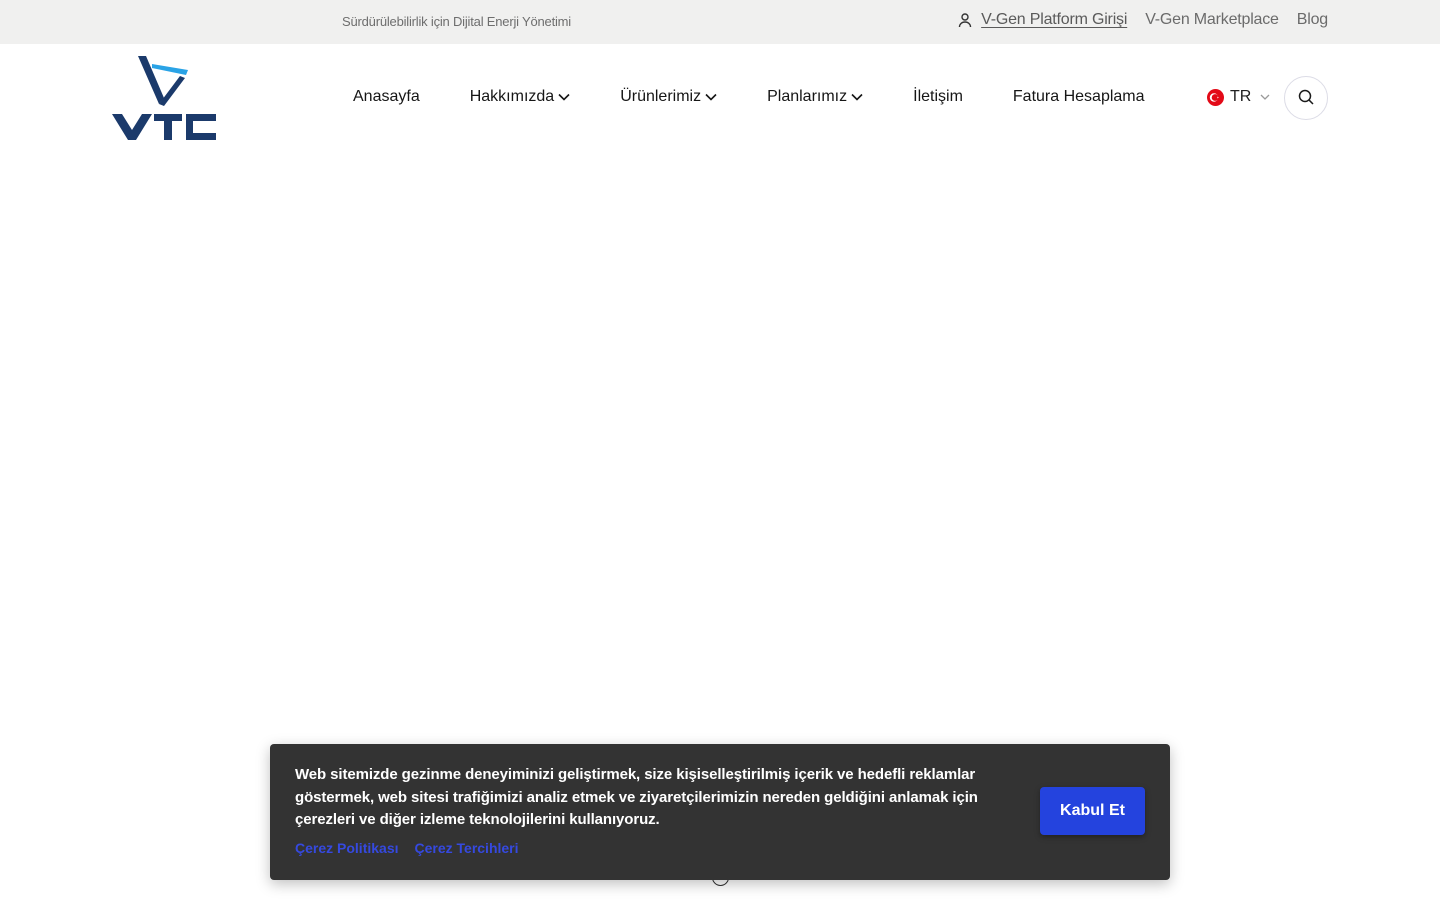 Image resolution: width=1440 pixels, height=900 pixels. I want to click on nav-label: İletişim, so click(938, 96).